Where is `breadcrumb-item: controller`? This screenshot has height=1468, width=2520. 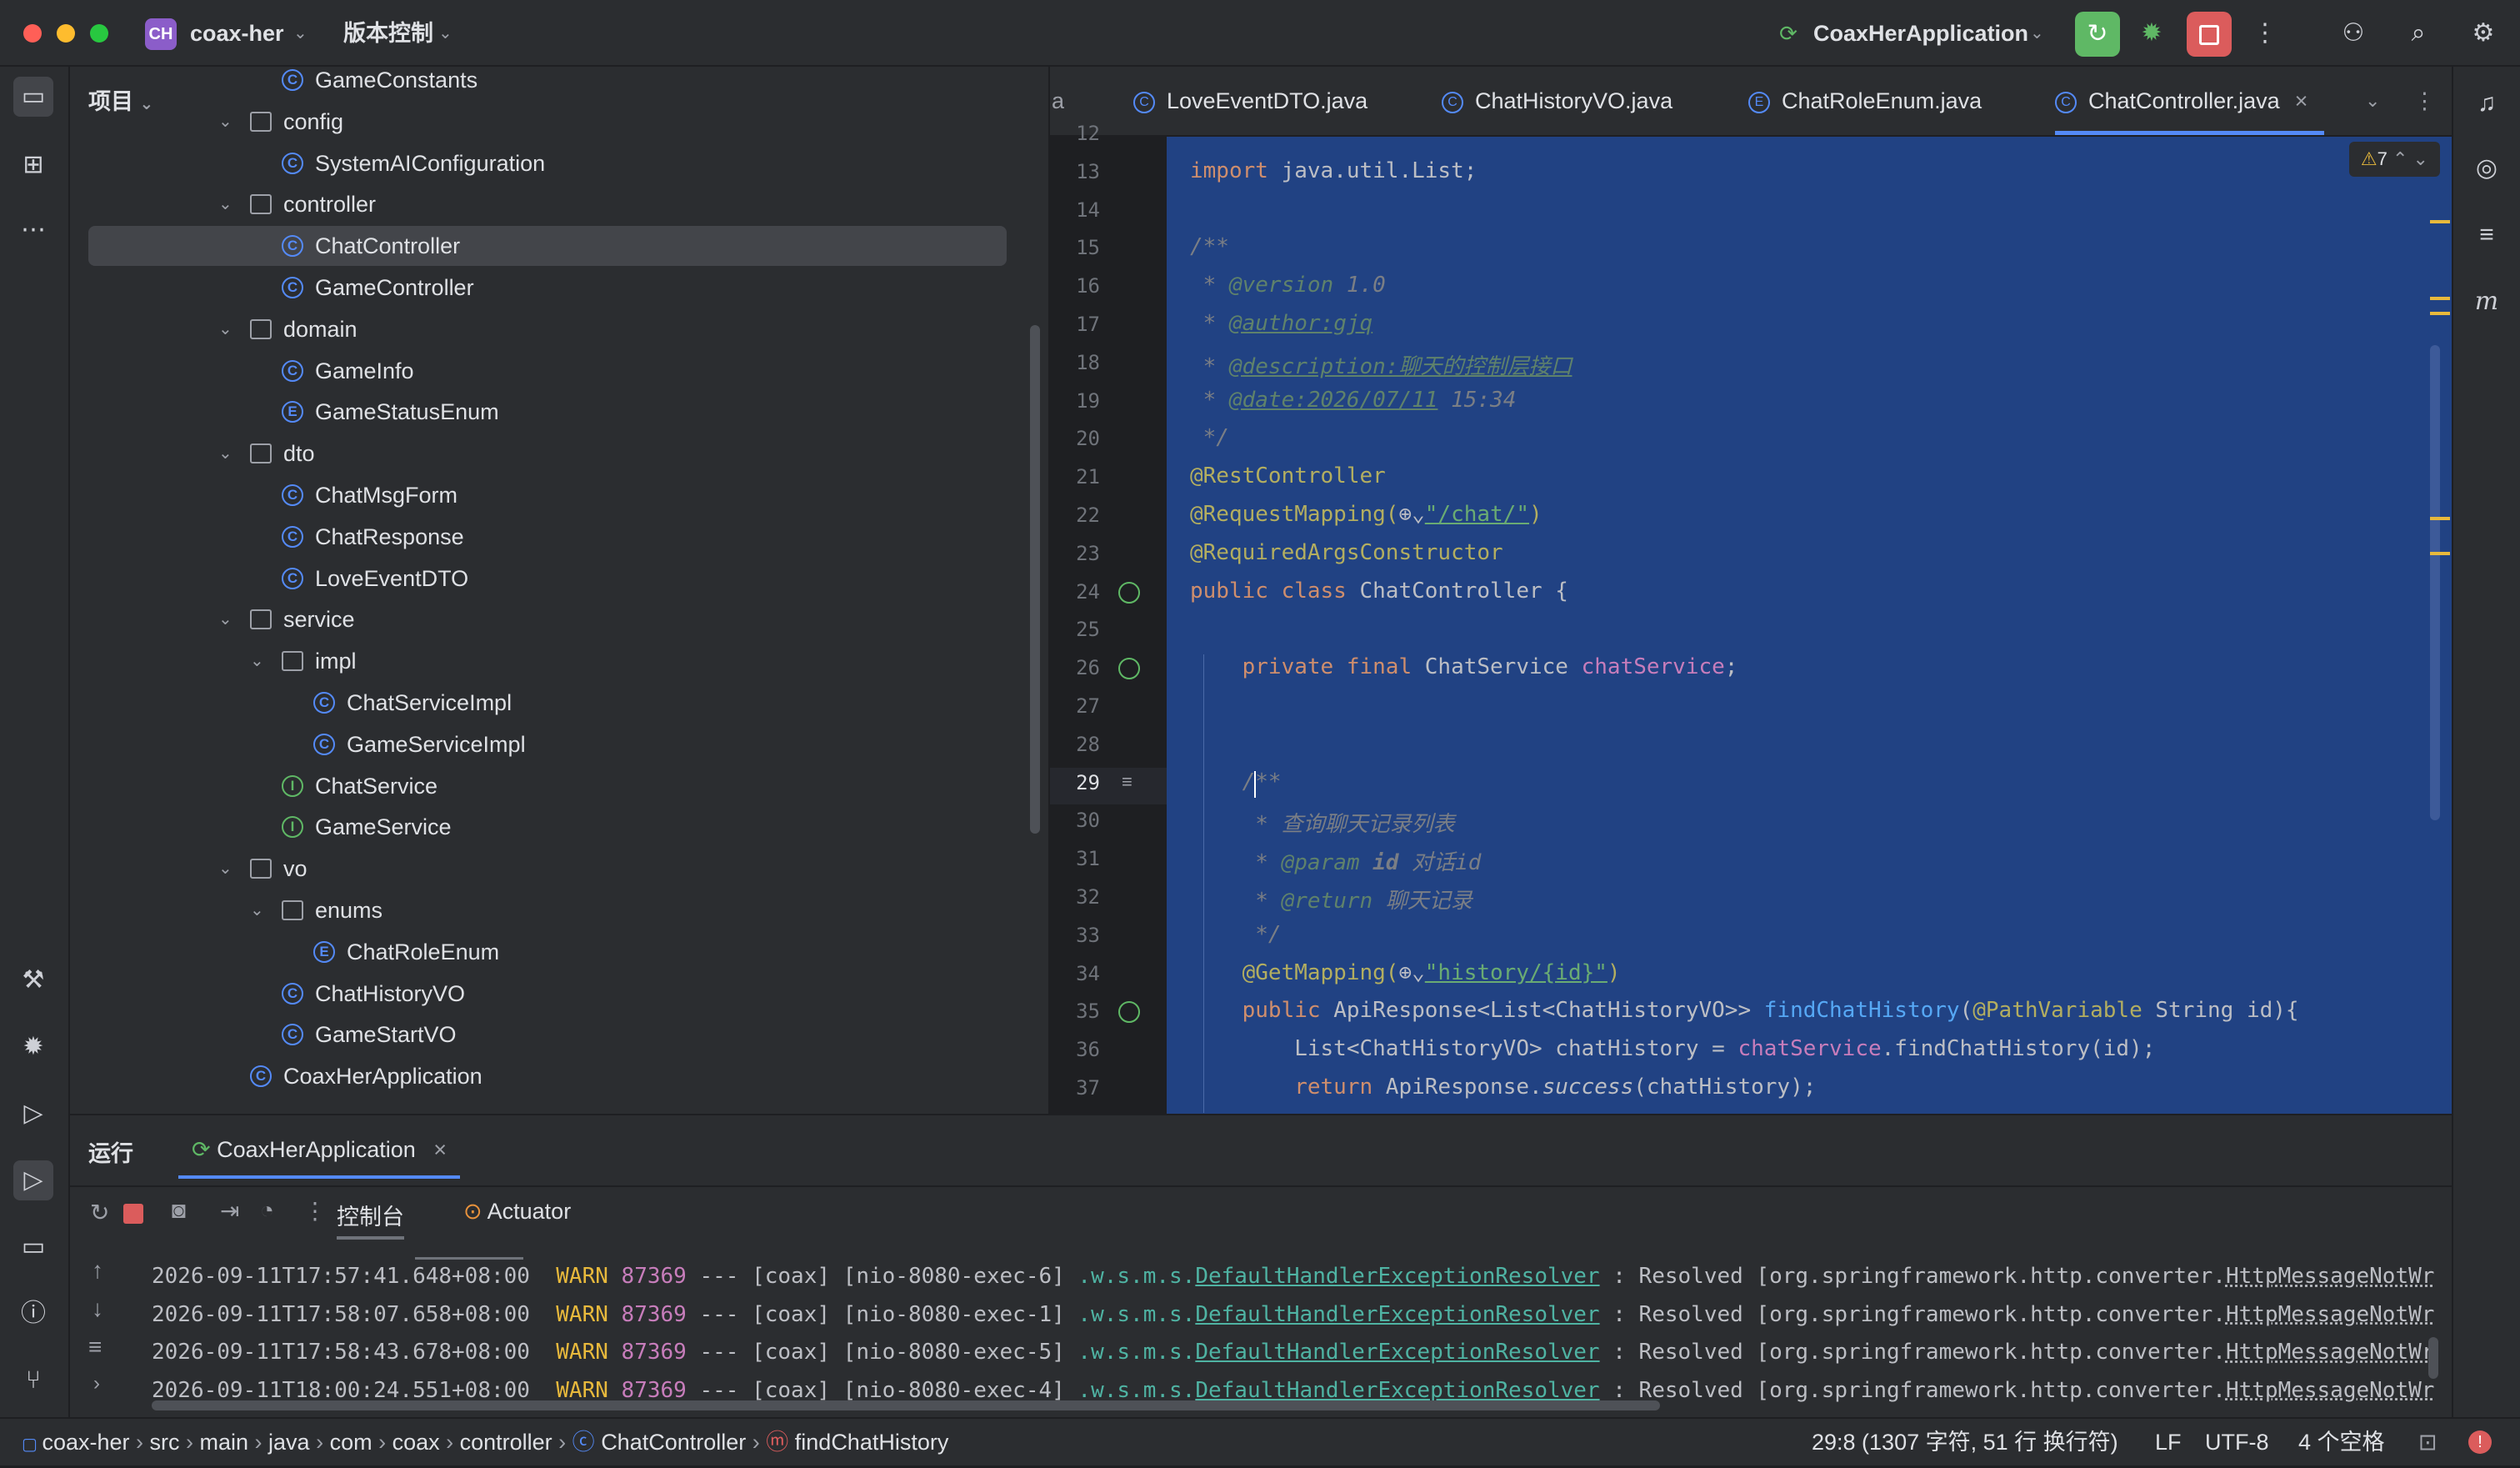 breadcrumb-item: controller is located at coordinates (506, 1442).